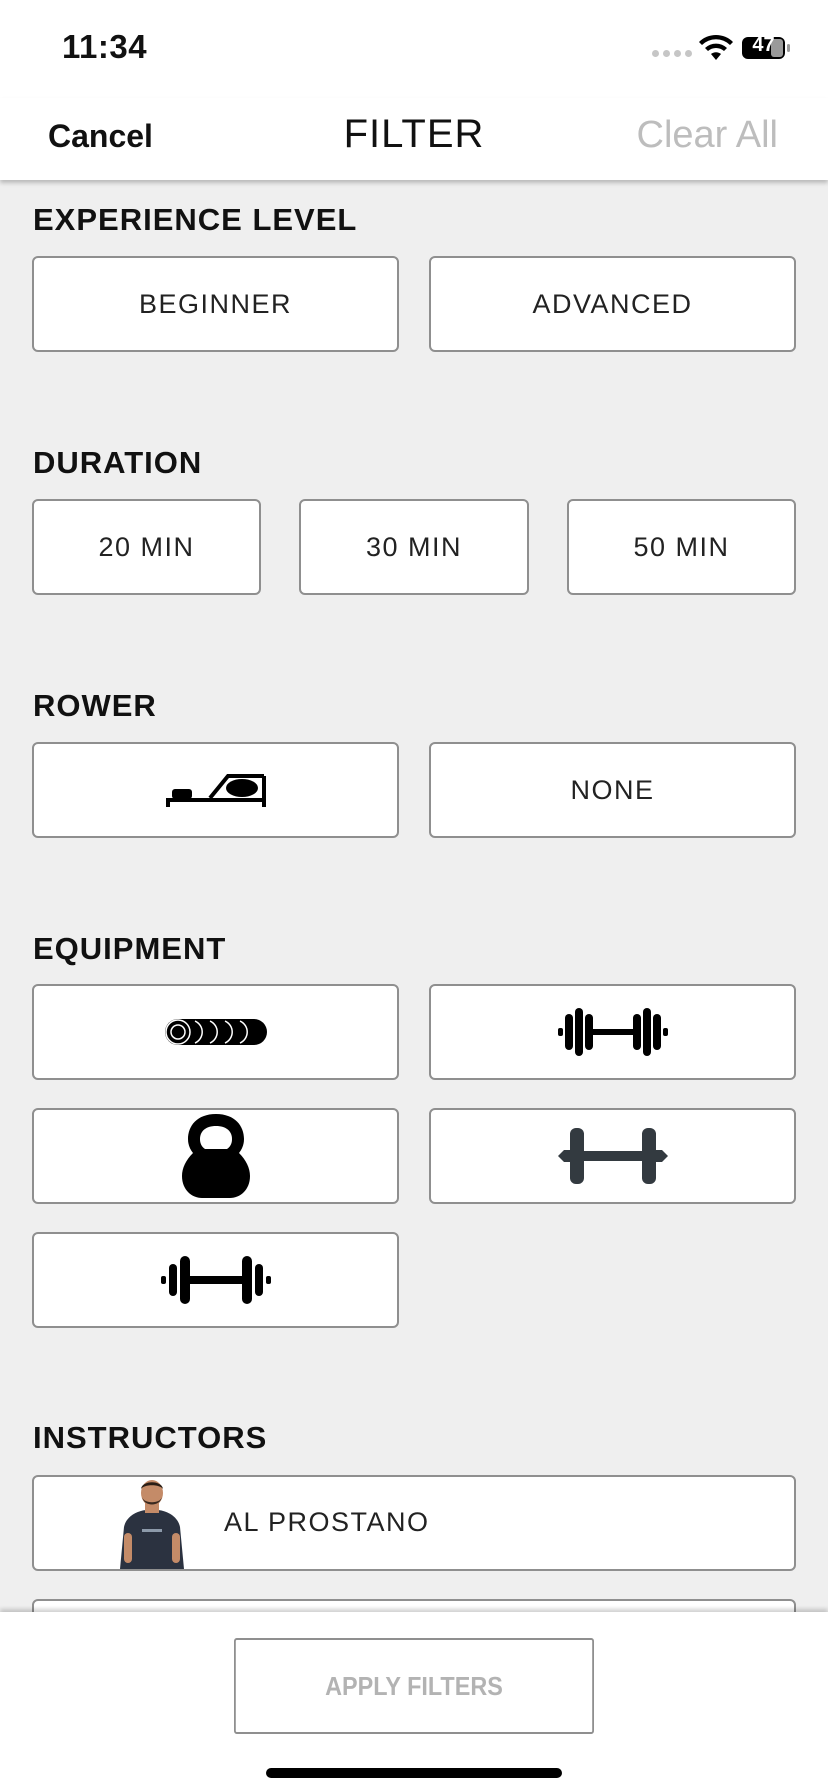 The height and width of the screenshot is (1792, 828). I want to click on option-dumbbell, so click(612, 1156).